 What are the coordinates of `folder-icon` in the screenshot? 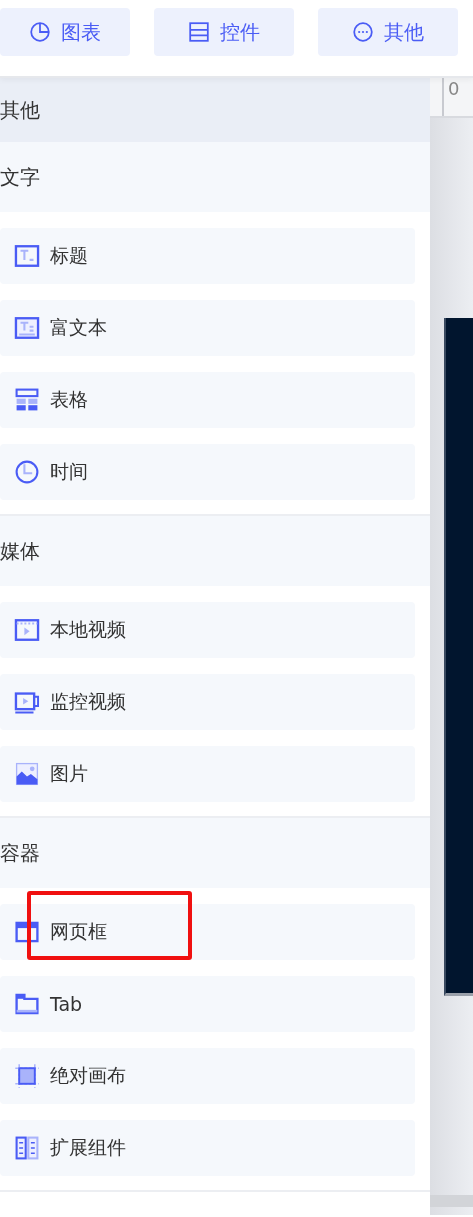 It's located at (27, 1004).